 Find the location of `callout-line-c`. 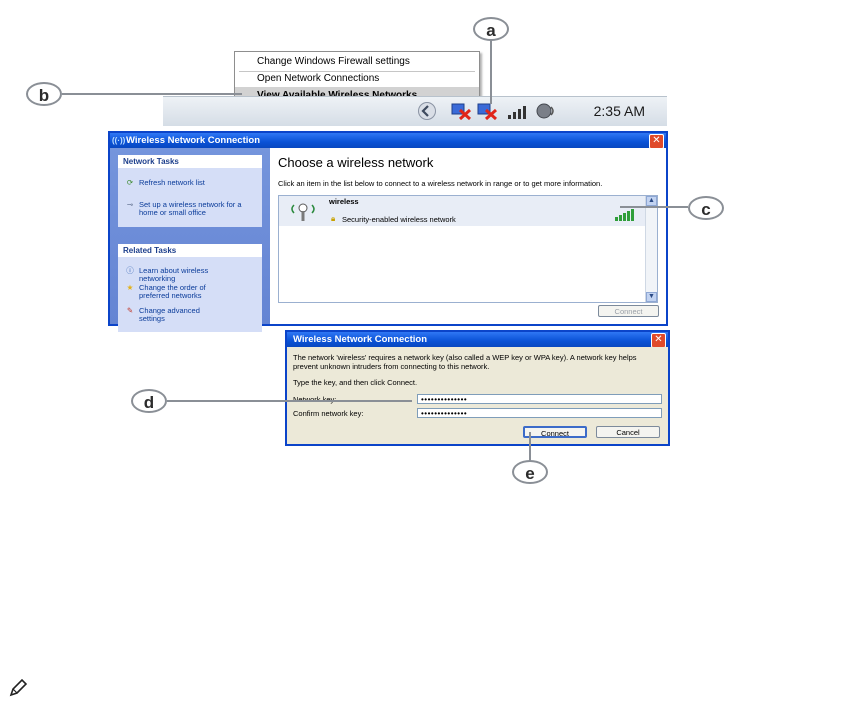

callout-line-c is located at coordinates (654, 207).